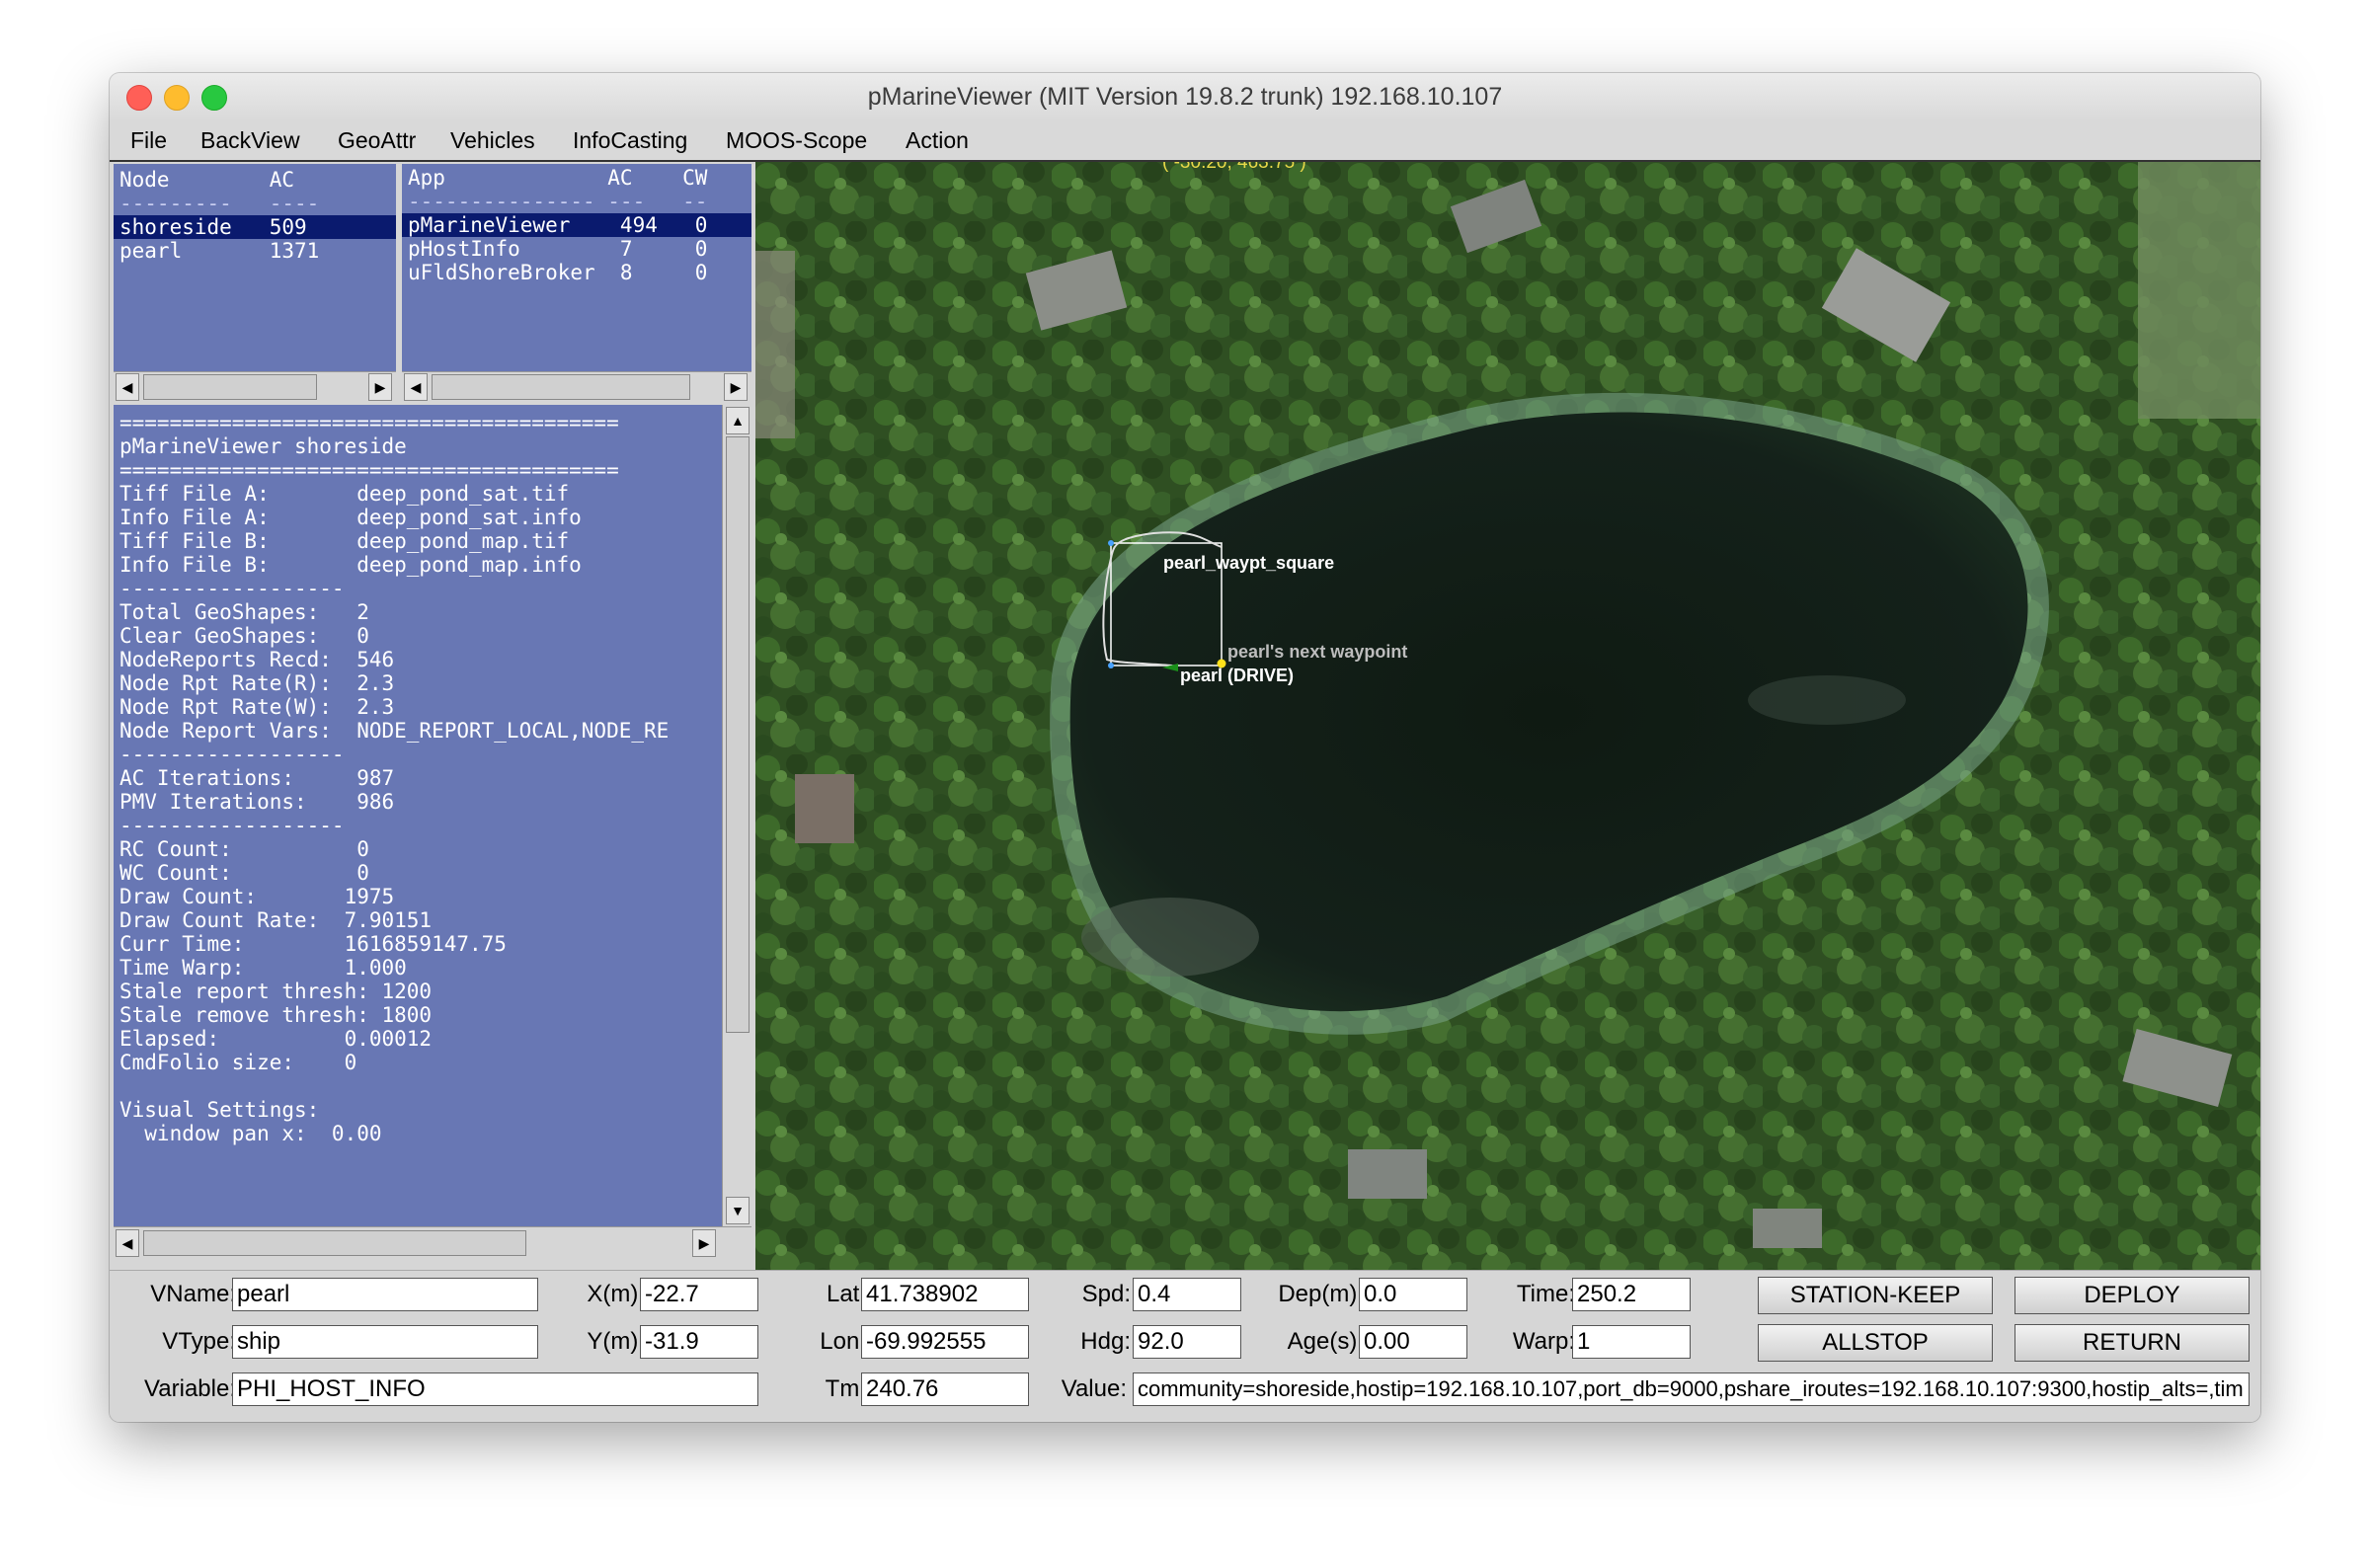  What do you see at coordinates (797, 140) in the screenshot?
I see `menu-moos-scope: MOOS-Scope` at bounding box center [797, 140].